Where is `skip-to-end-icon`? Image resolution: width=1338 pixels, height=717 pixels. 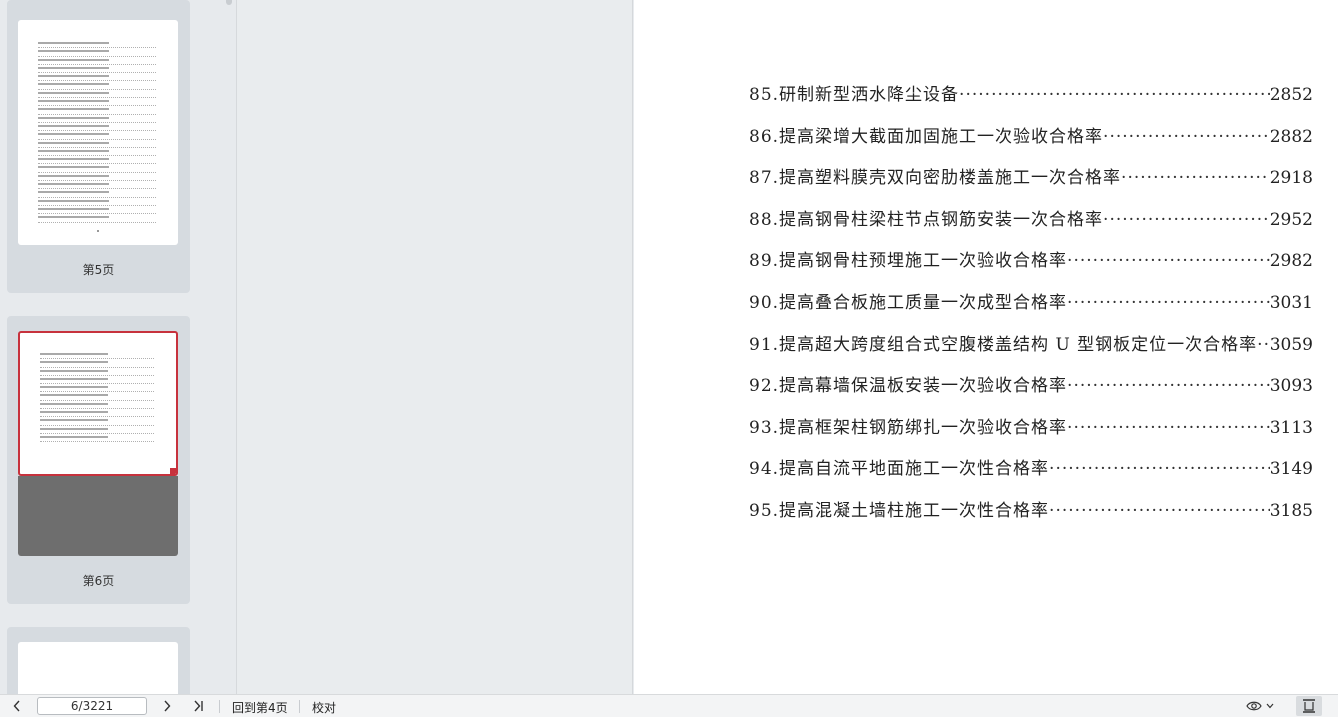
skip-to-end-icon is located at coordinates (198, 706).